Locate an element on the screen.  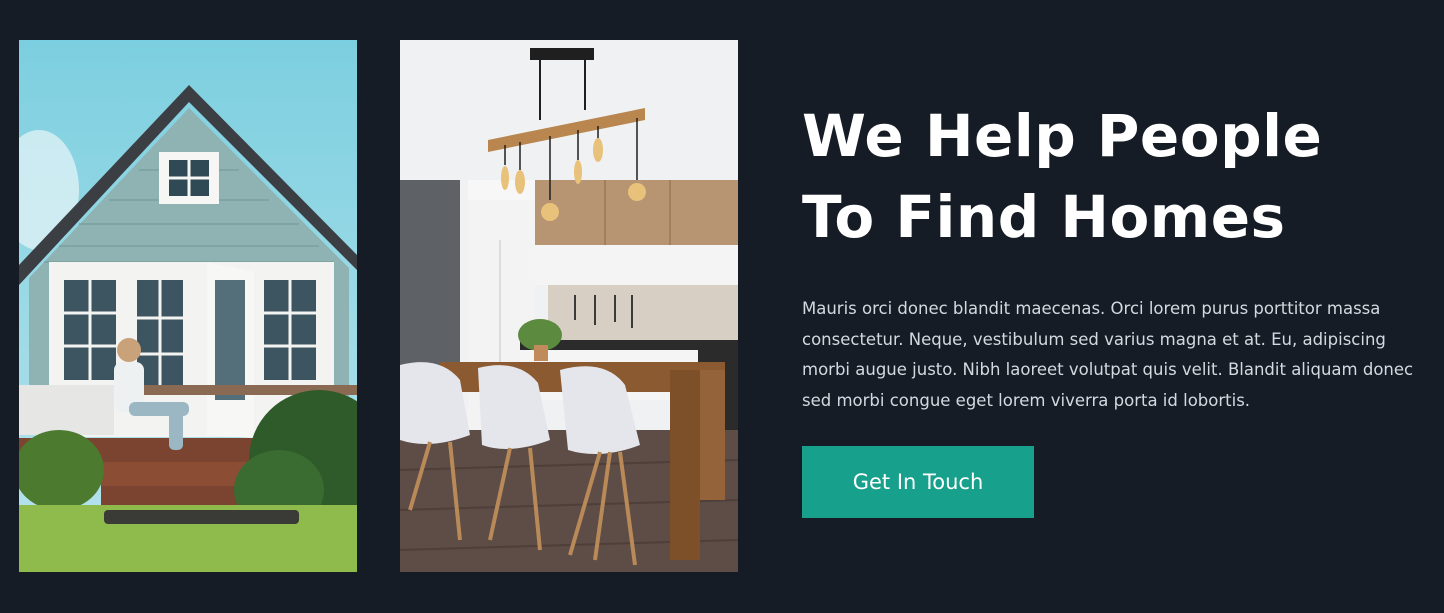
headline-line-2: To Find Homes is located at coordinates (1044, 217).